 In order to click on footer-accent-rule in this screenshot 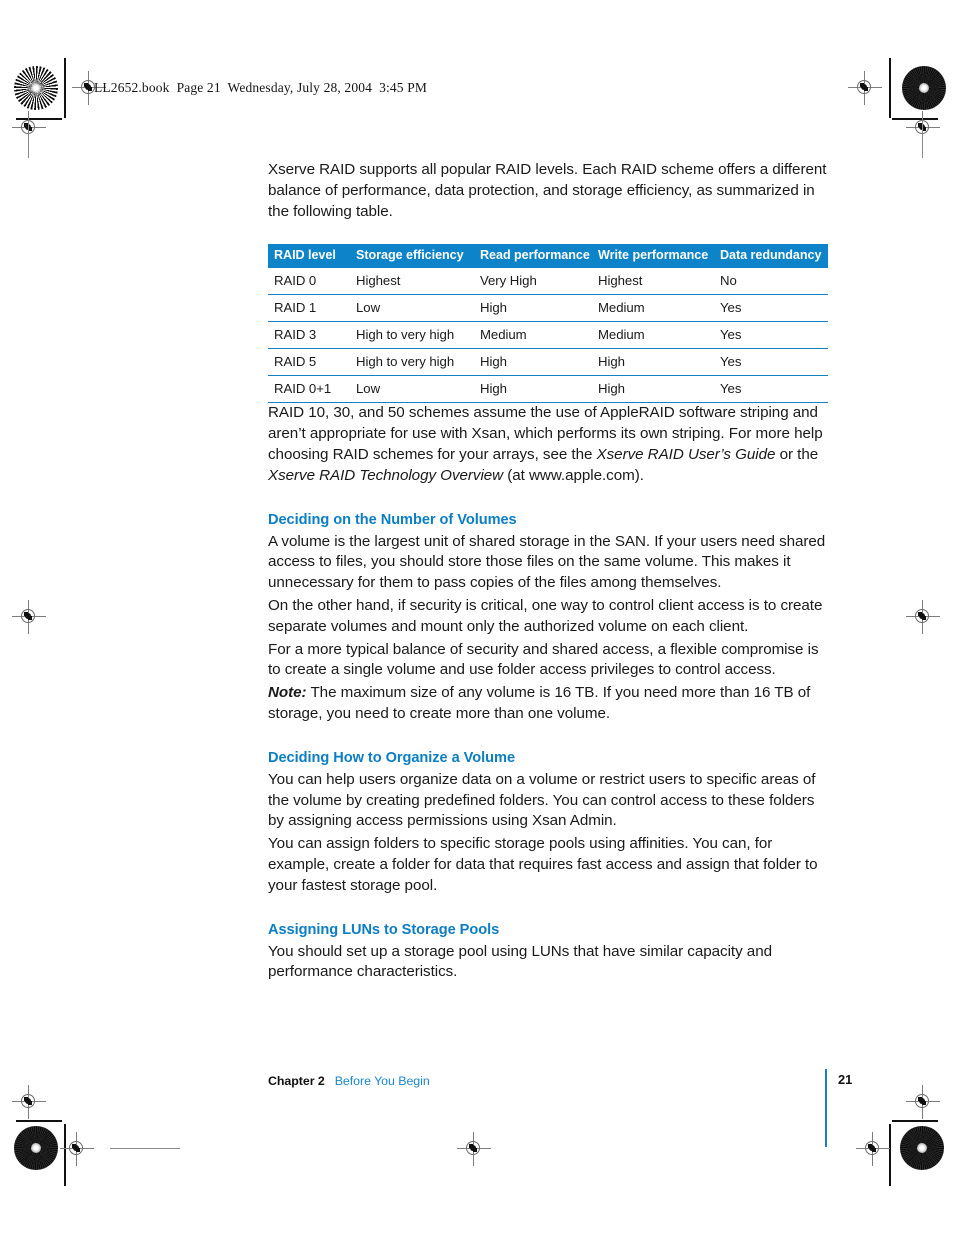, I will do `click(826, 1108)`.